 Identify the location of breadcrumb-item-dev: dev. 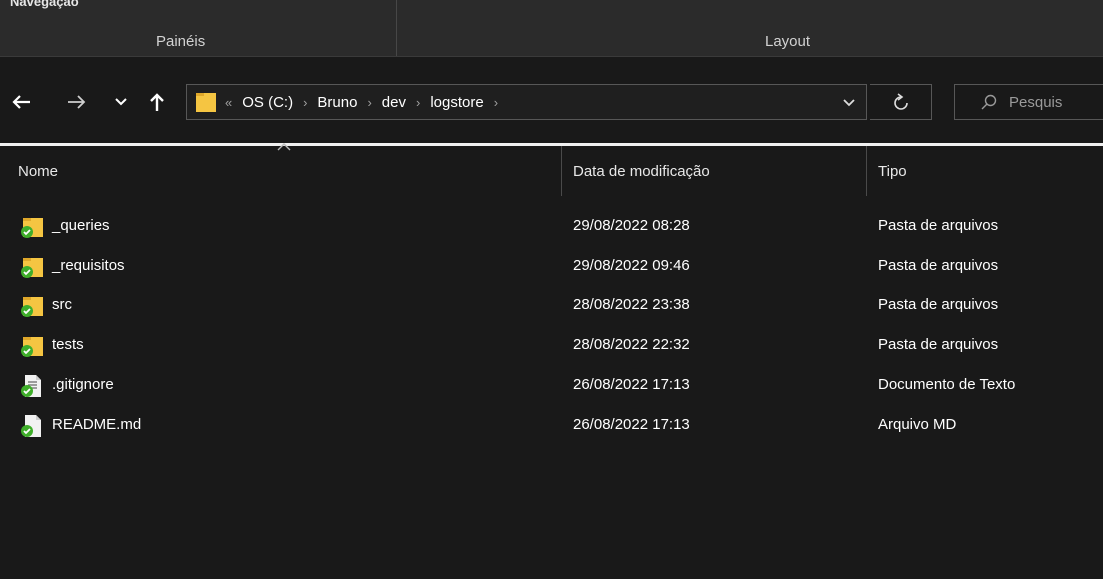
(394, 102).